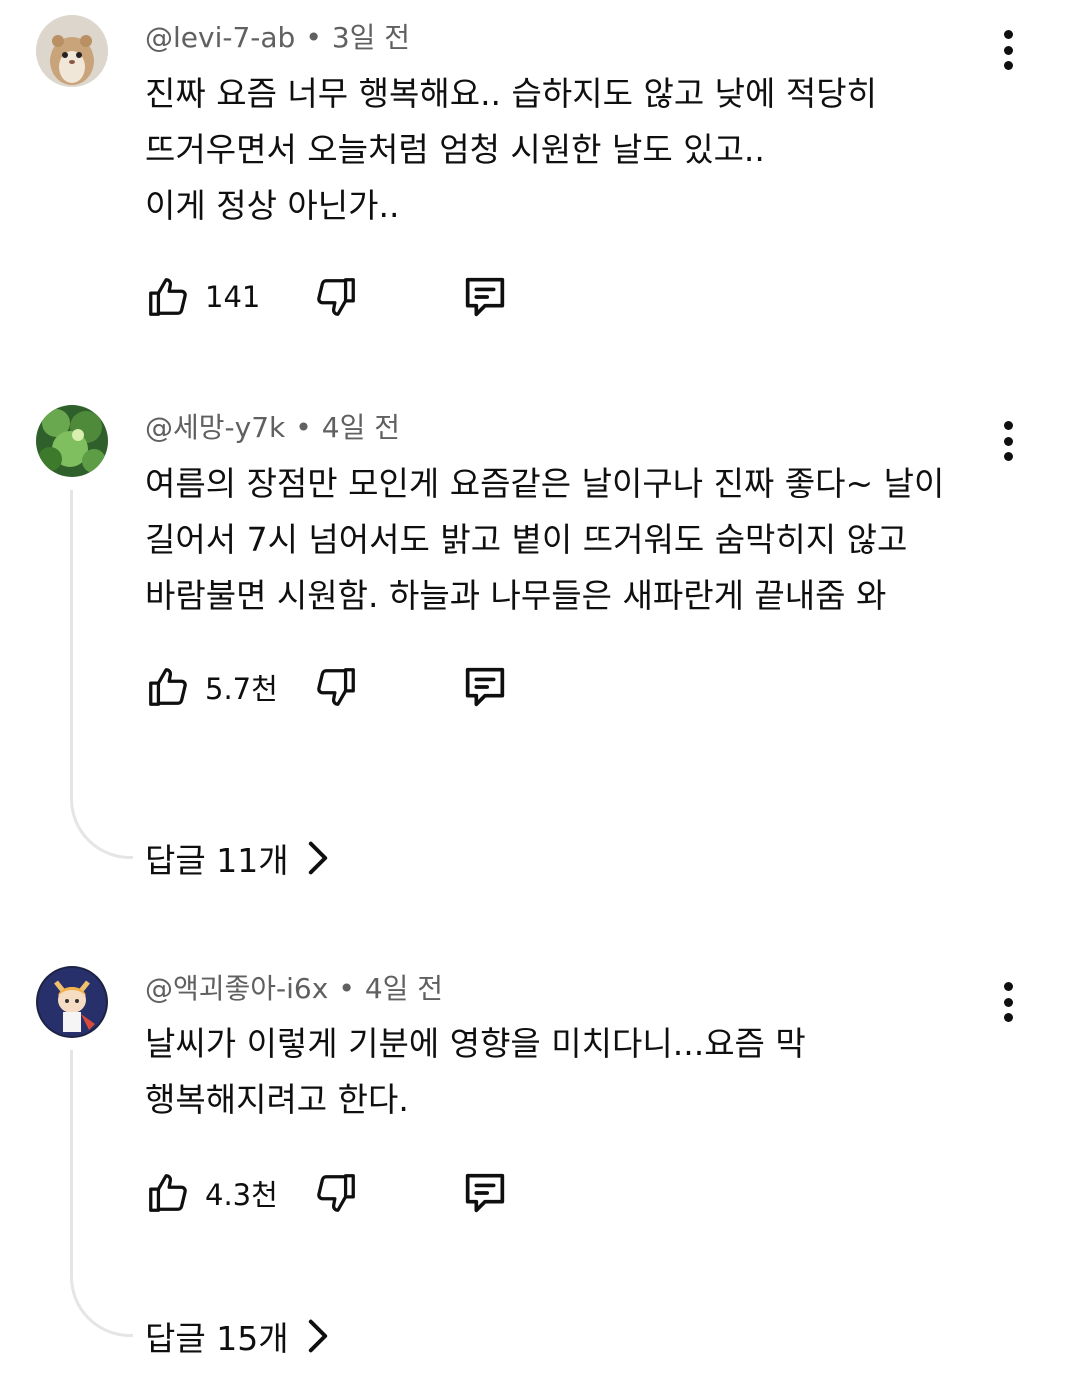 The height and width of the screenshot is (1380, 1079). I want to click on comment-line: 이게 정상 아닌가.., so click(272, 205).